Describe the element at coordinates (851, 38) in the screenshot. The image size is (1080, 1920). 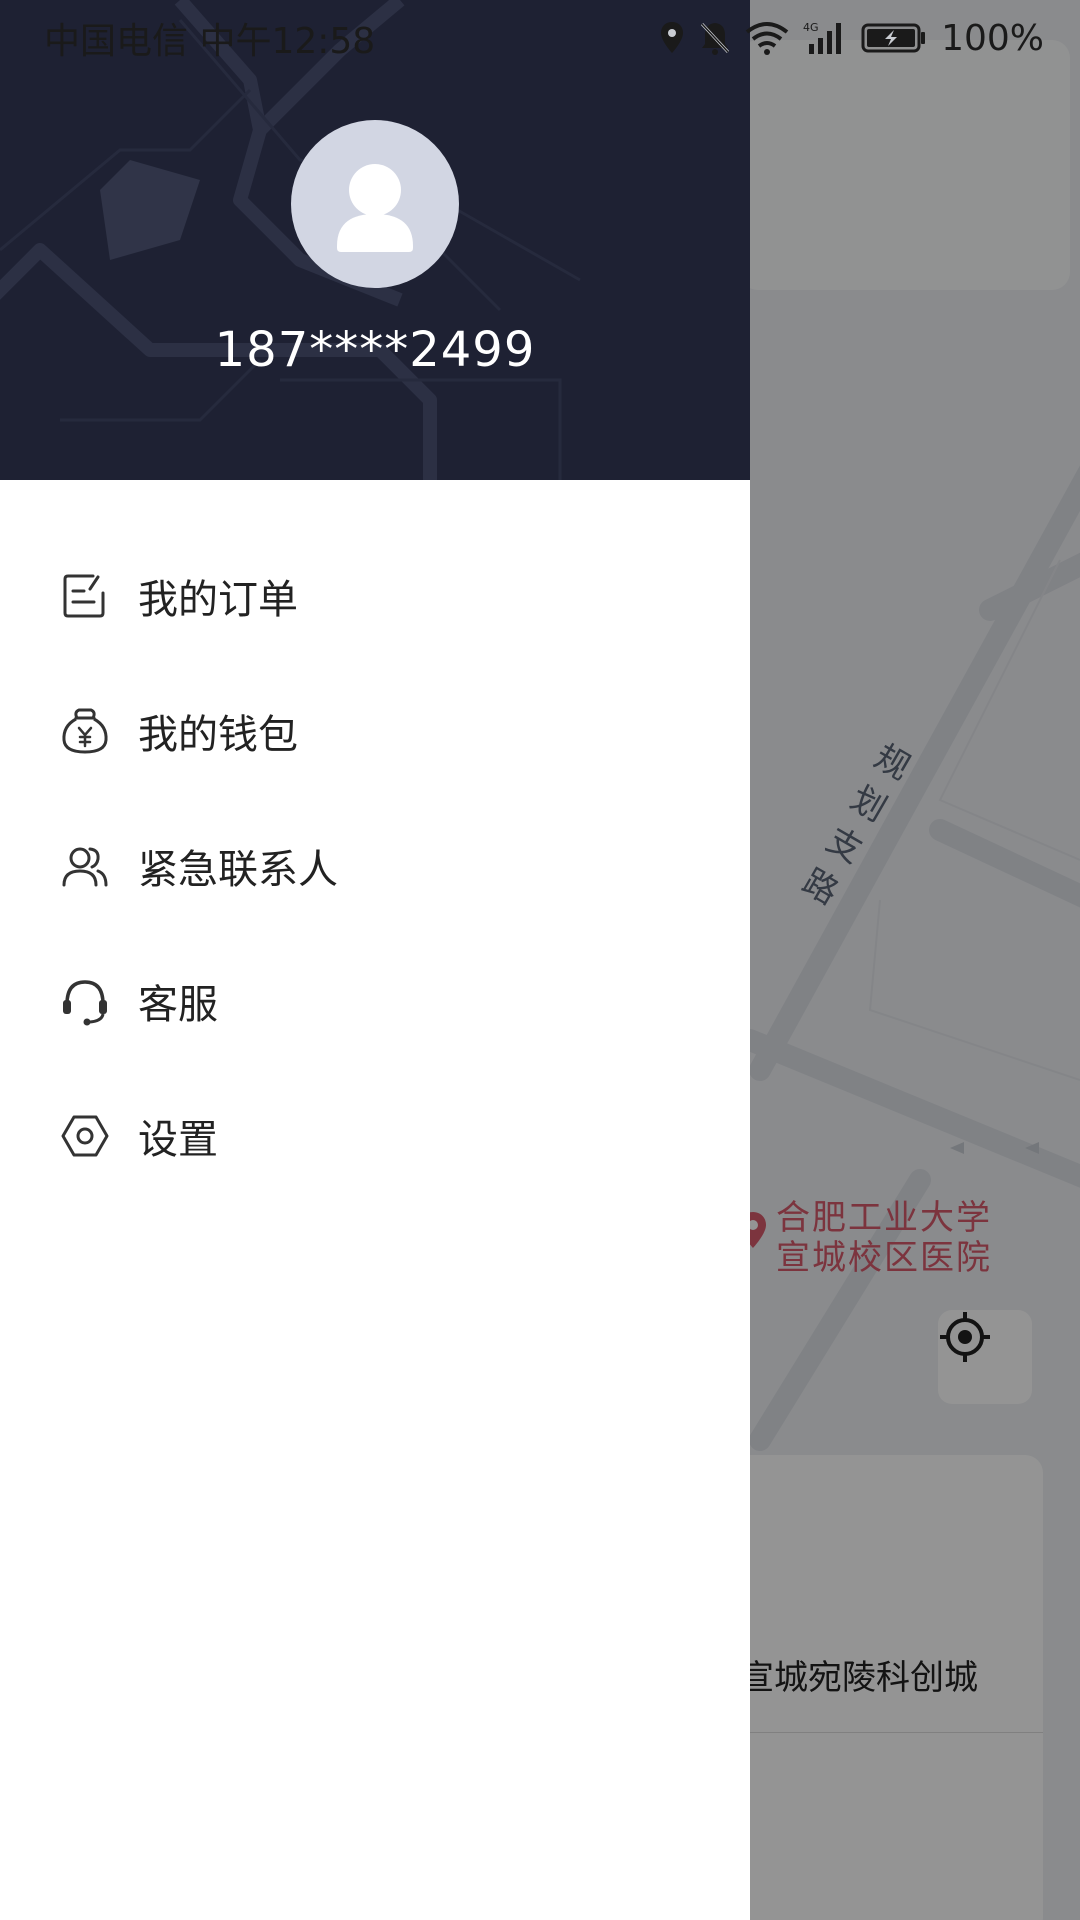
I see `status-icons: 4G 100%` at that location.